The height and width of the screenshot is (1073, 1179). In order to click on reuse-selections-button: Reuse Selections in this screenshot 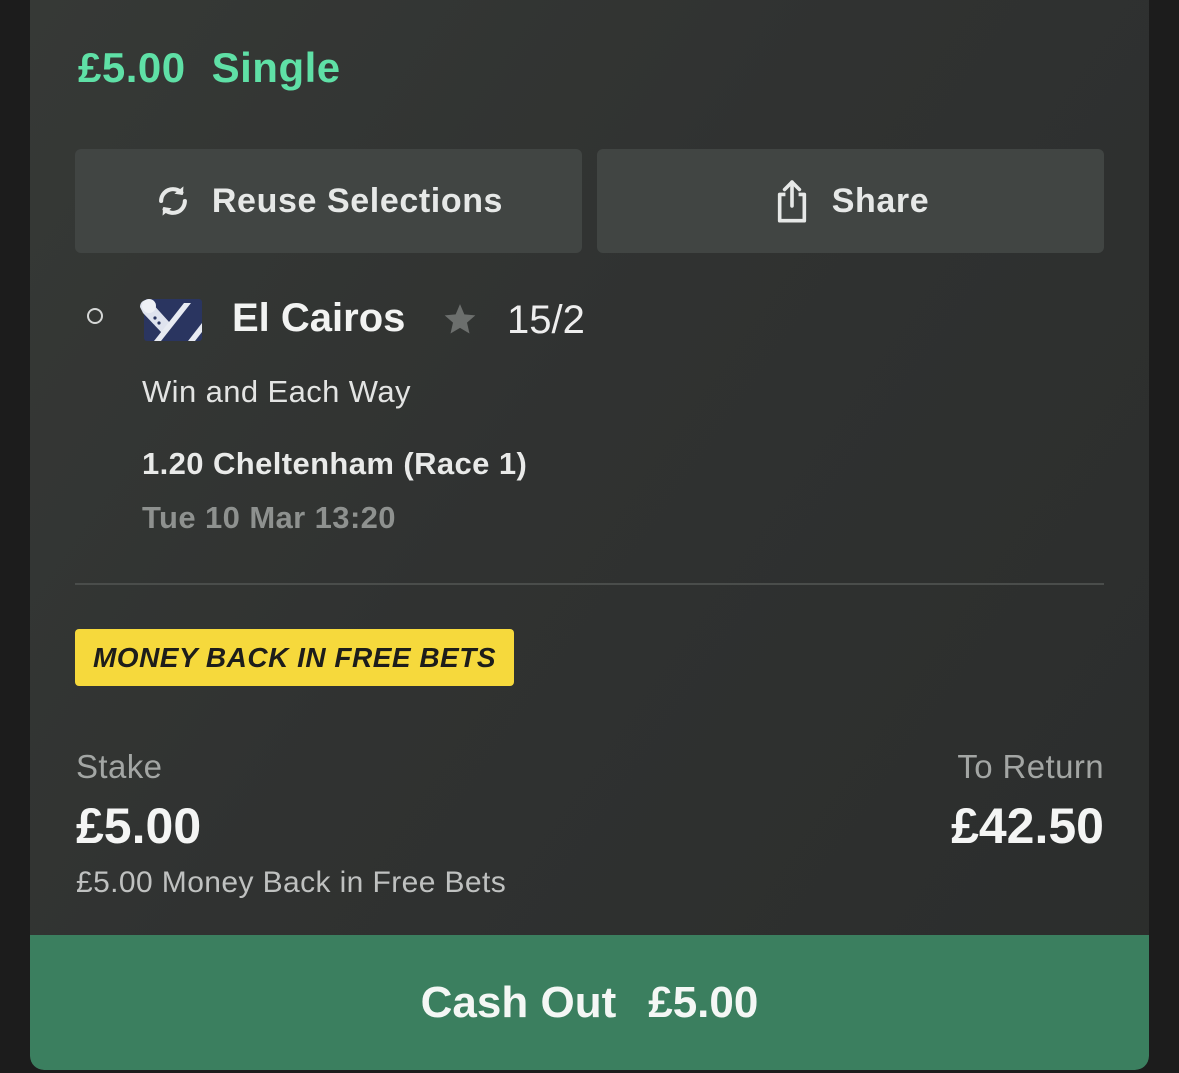, I will do `click(328, 201)`.